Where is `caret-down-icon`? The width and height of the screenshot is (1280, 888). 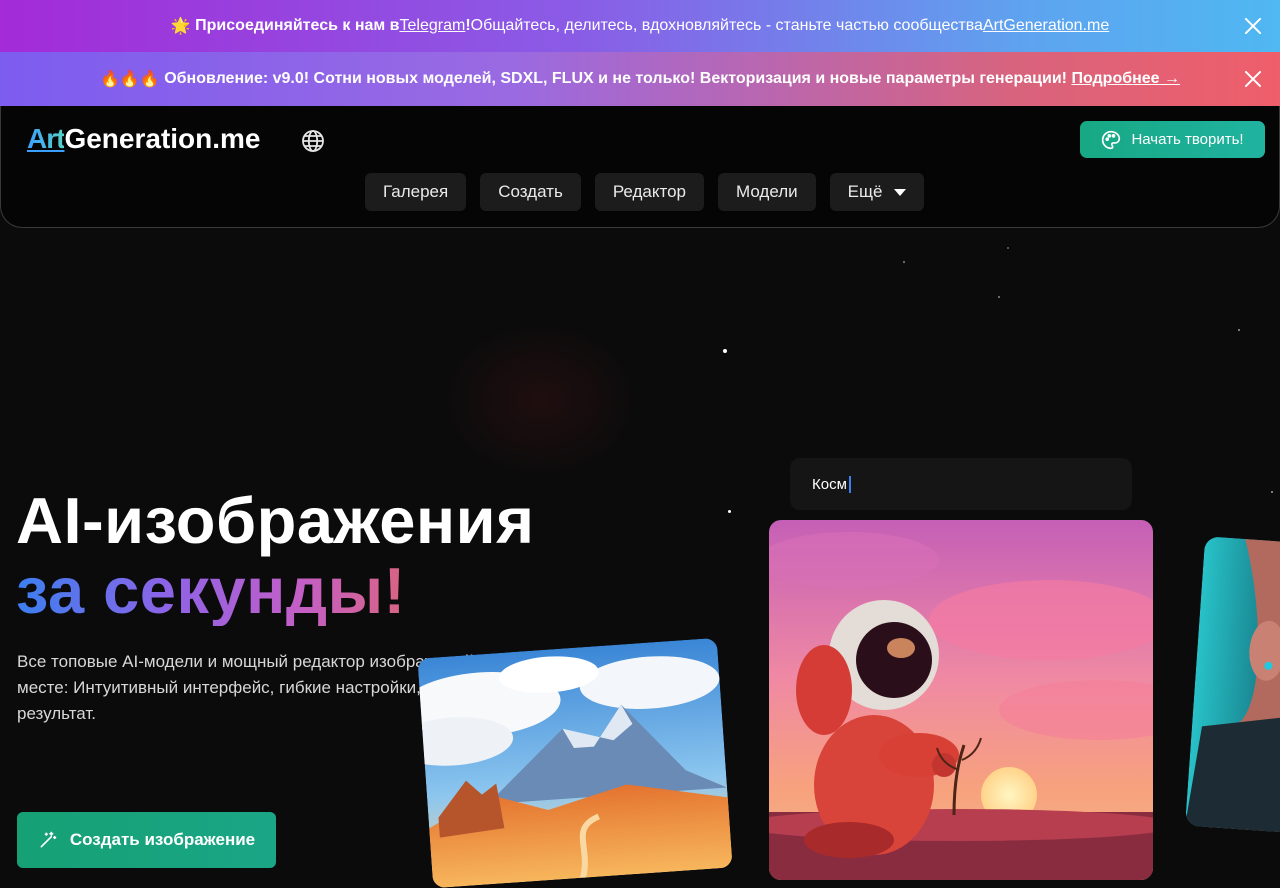 caret-down-icon is located at coordinates (900, 192).